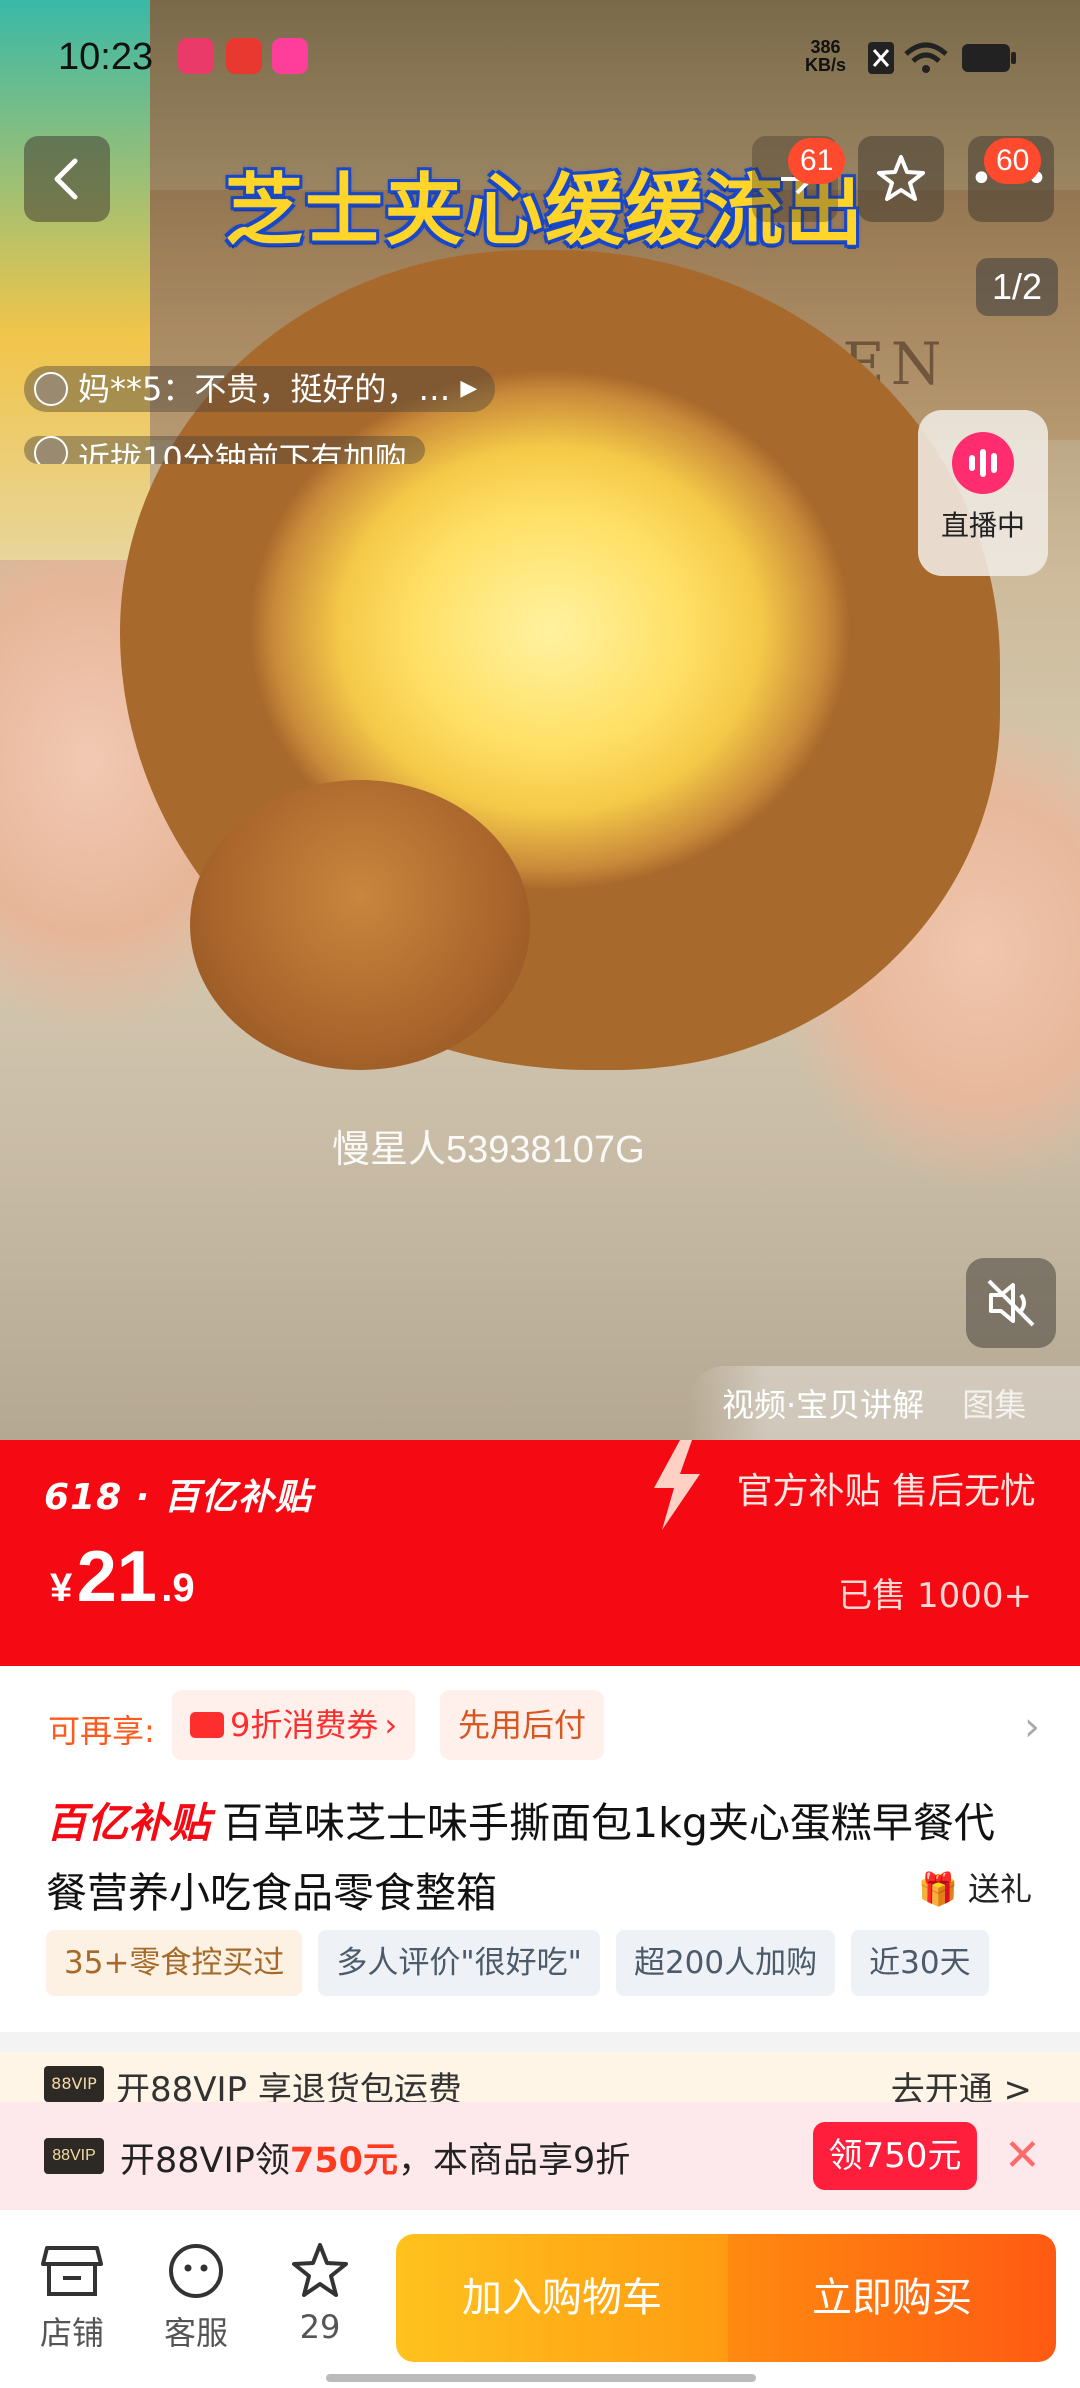 This screenshot has width=1080, height=2388. Describe the element at coordinates (1022, 2156) in the screenshot. I see `close-icon: ✕` at that location.